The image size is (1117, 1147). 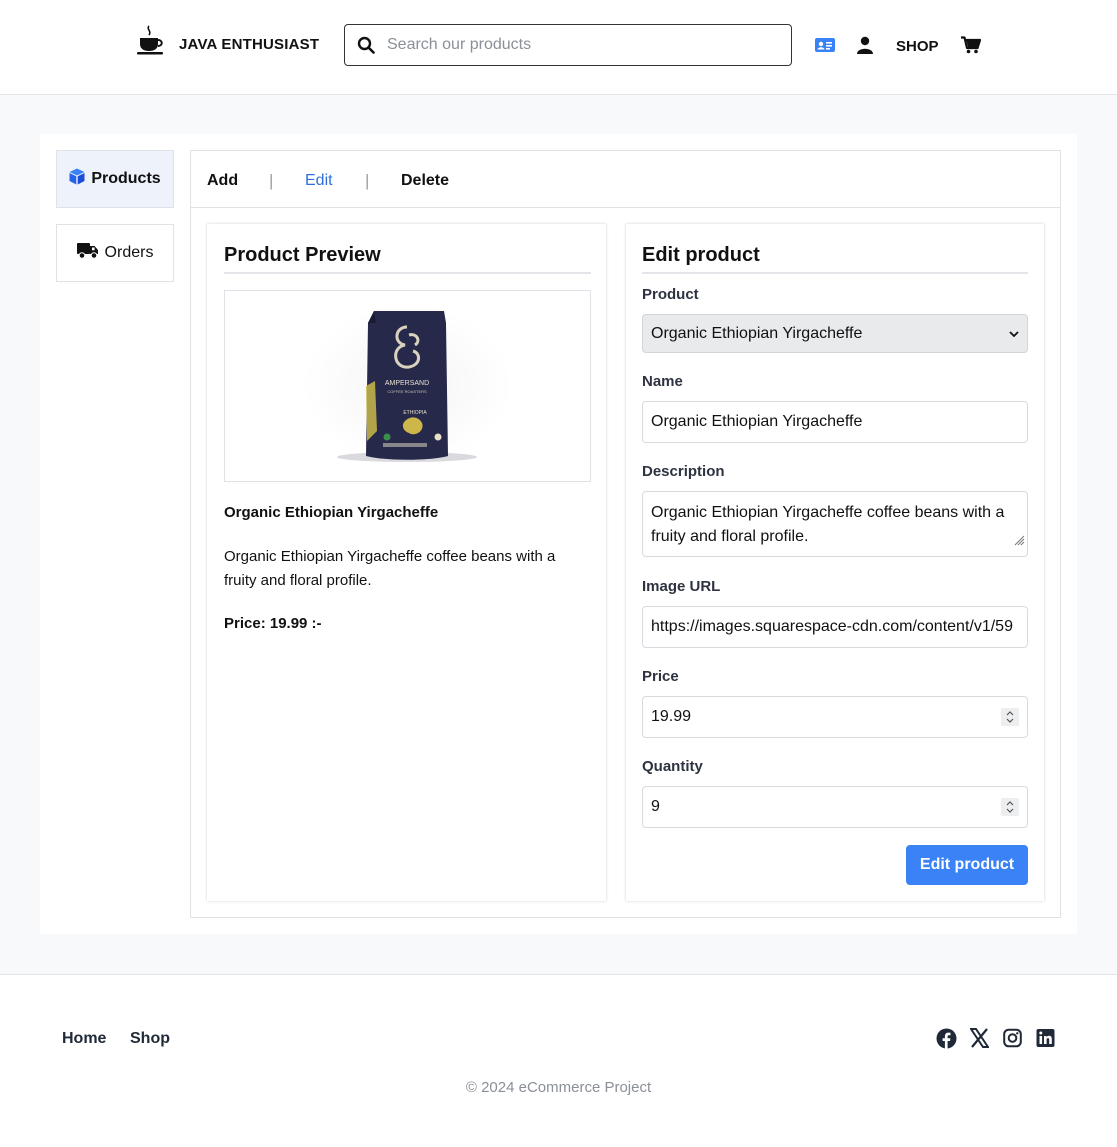 I want to click on footer-link-home: Home, so click(x=84, y=1039).